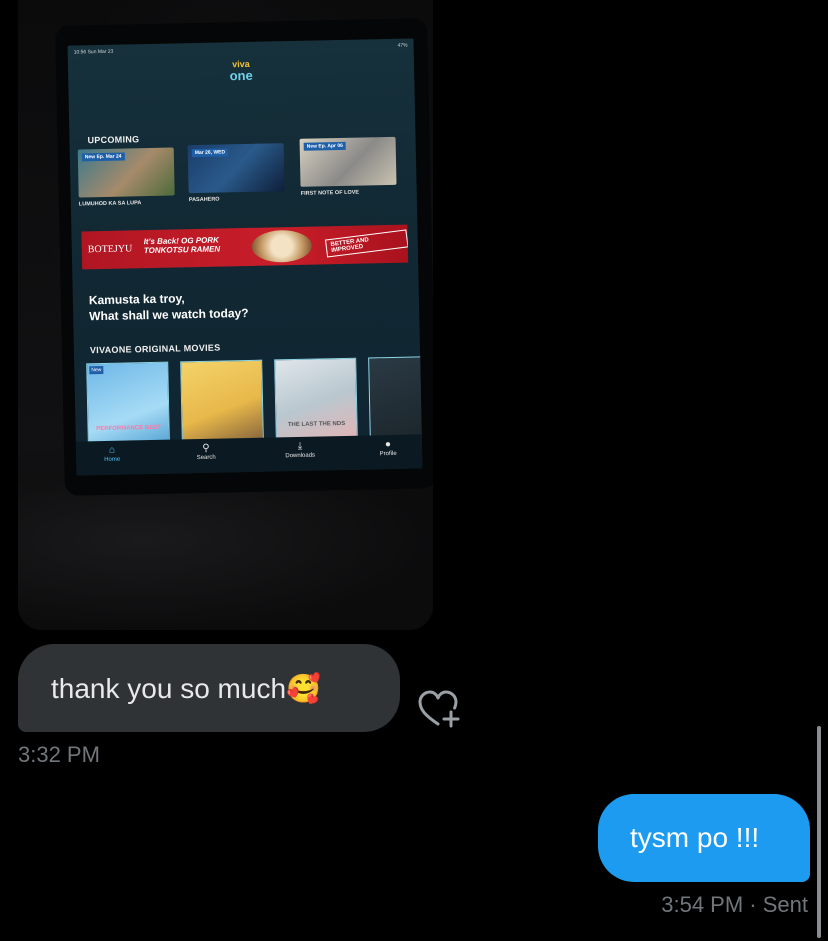  What do you see at coordinates (300, 446) in the screenshot?
I see `download-icon: ⤓` at bounding box center [300, 446].